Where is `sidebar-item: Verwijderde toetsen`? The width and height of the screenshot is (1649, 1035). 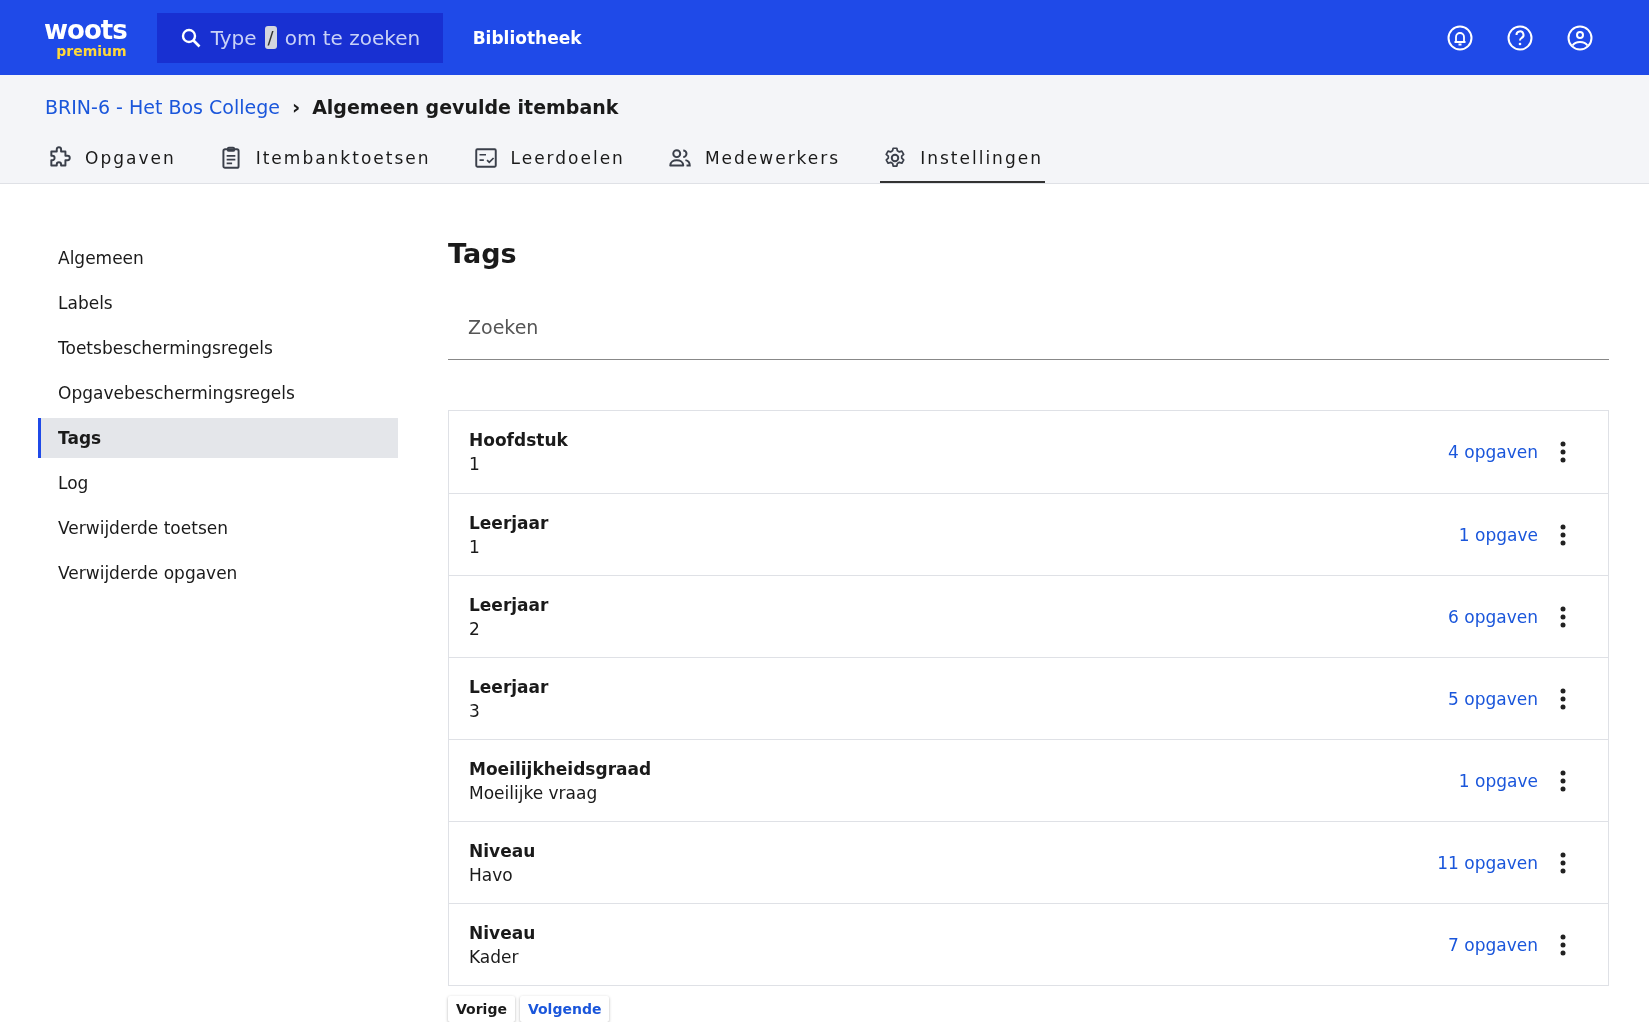
sidebar-item: Verwijderde toetsen is located at coordinates (218, 528).